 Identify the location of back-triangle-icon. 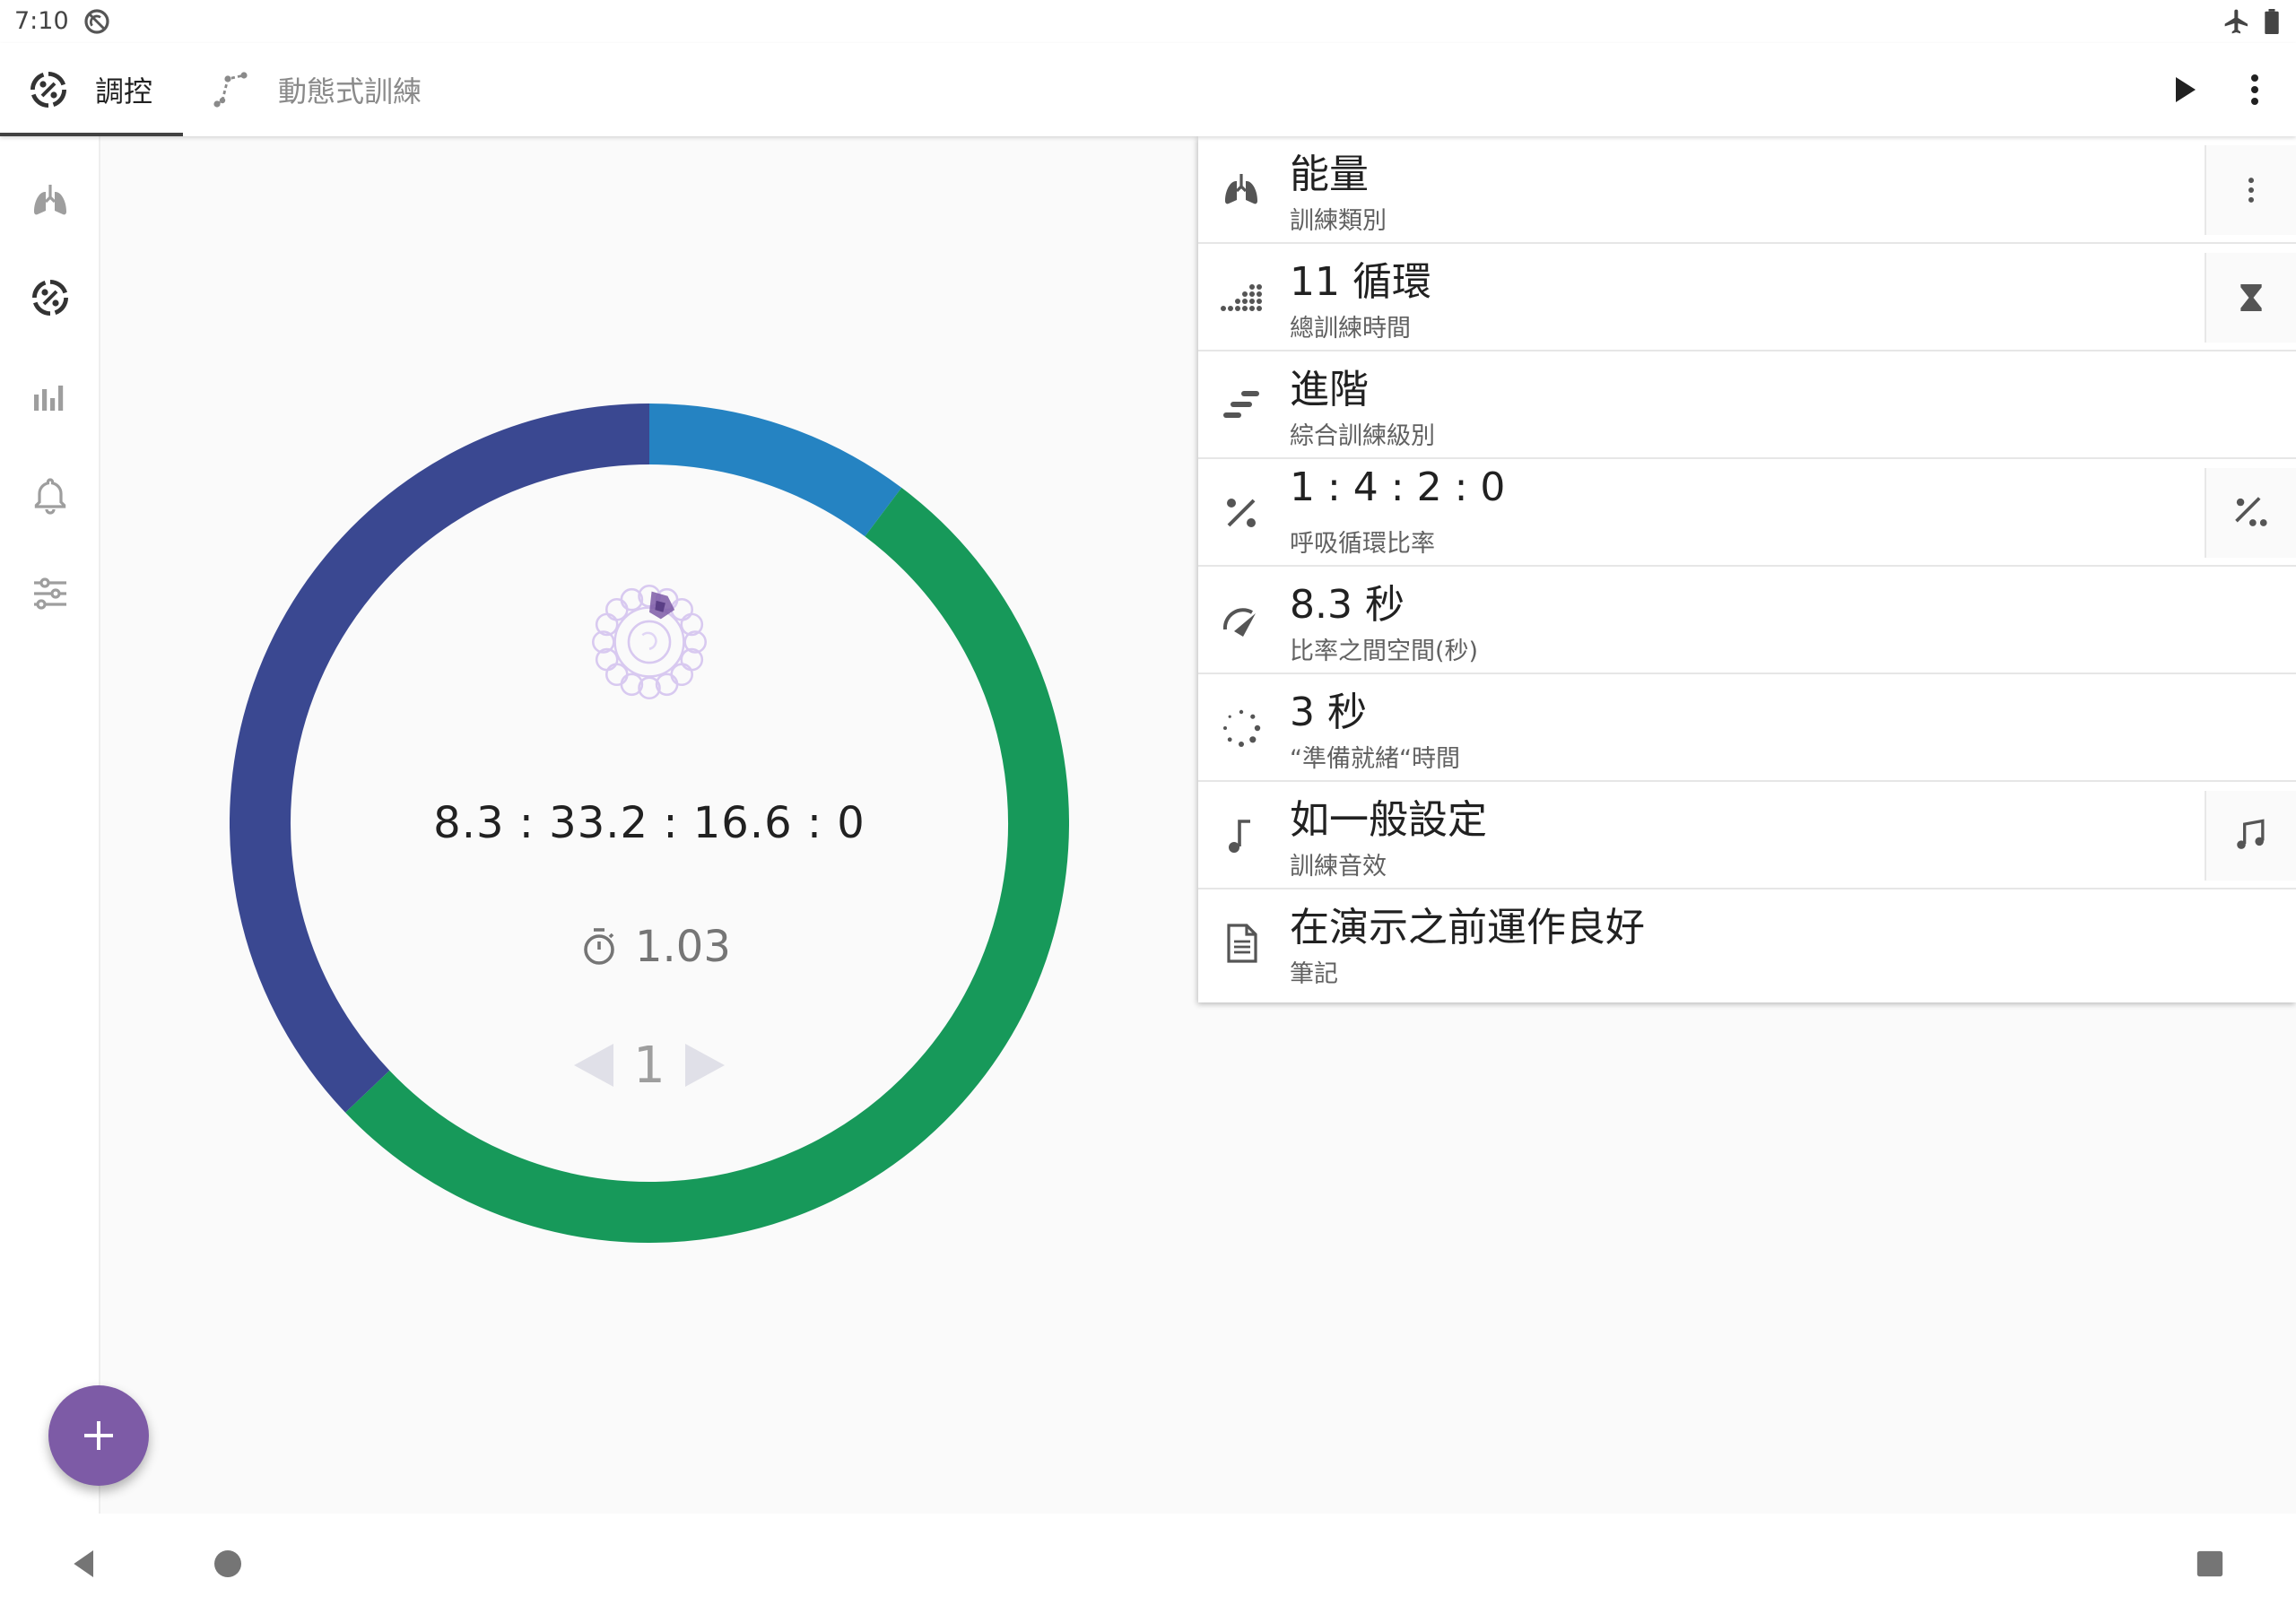
(83, 1563).